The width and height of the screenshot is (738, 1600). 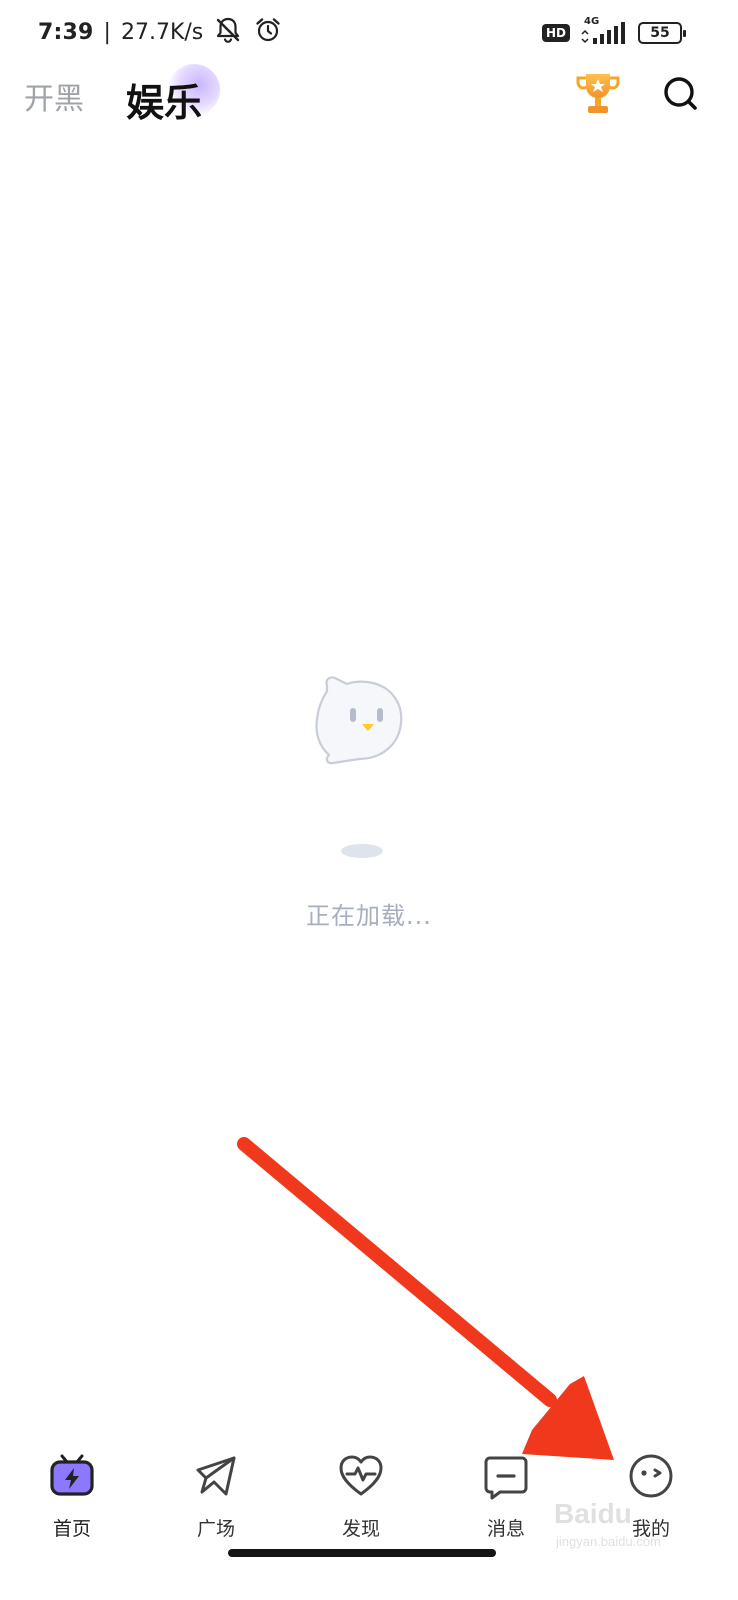 I want to click on trophy-button, so click(x=598, y=94).